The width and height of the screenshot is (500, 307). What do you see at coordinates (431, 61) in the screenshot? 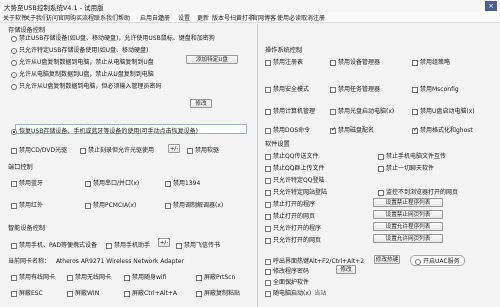
I see `os-option: 禁用组策略` at bounding box center [431, 61].